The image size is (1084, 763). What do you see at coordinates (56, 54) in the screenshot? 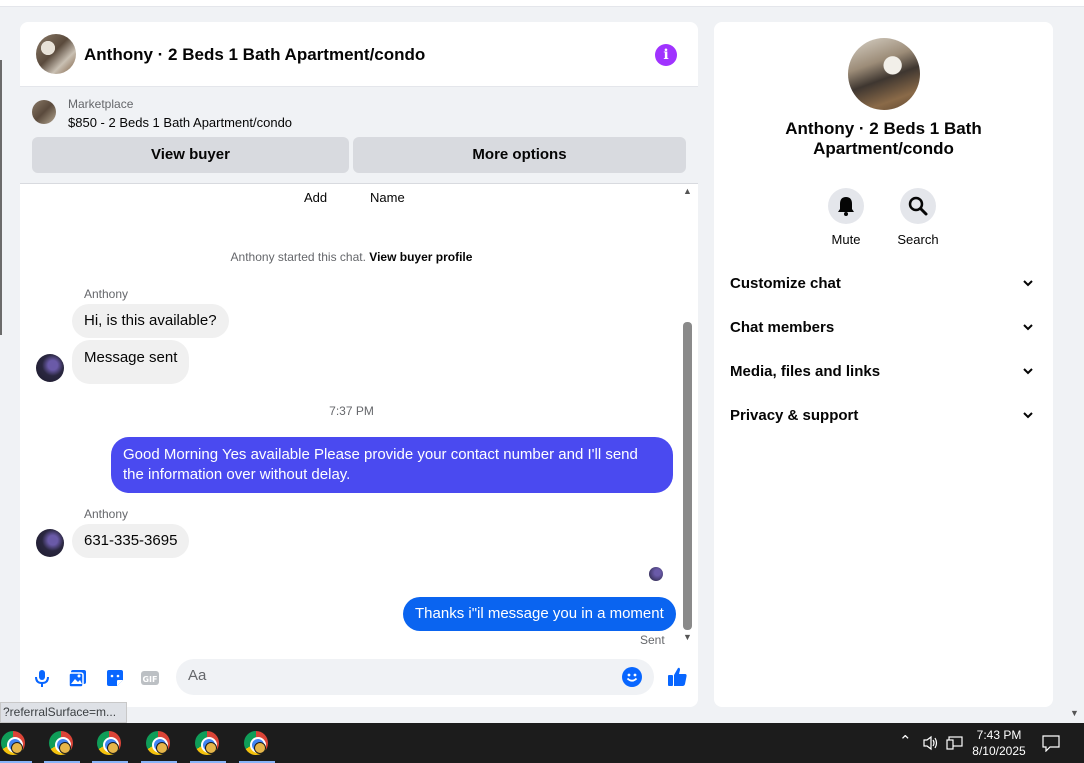
I see `conversation-avatar` at bounding box center [56, 54].